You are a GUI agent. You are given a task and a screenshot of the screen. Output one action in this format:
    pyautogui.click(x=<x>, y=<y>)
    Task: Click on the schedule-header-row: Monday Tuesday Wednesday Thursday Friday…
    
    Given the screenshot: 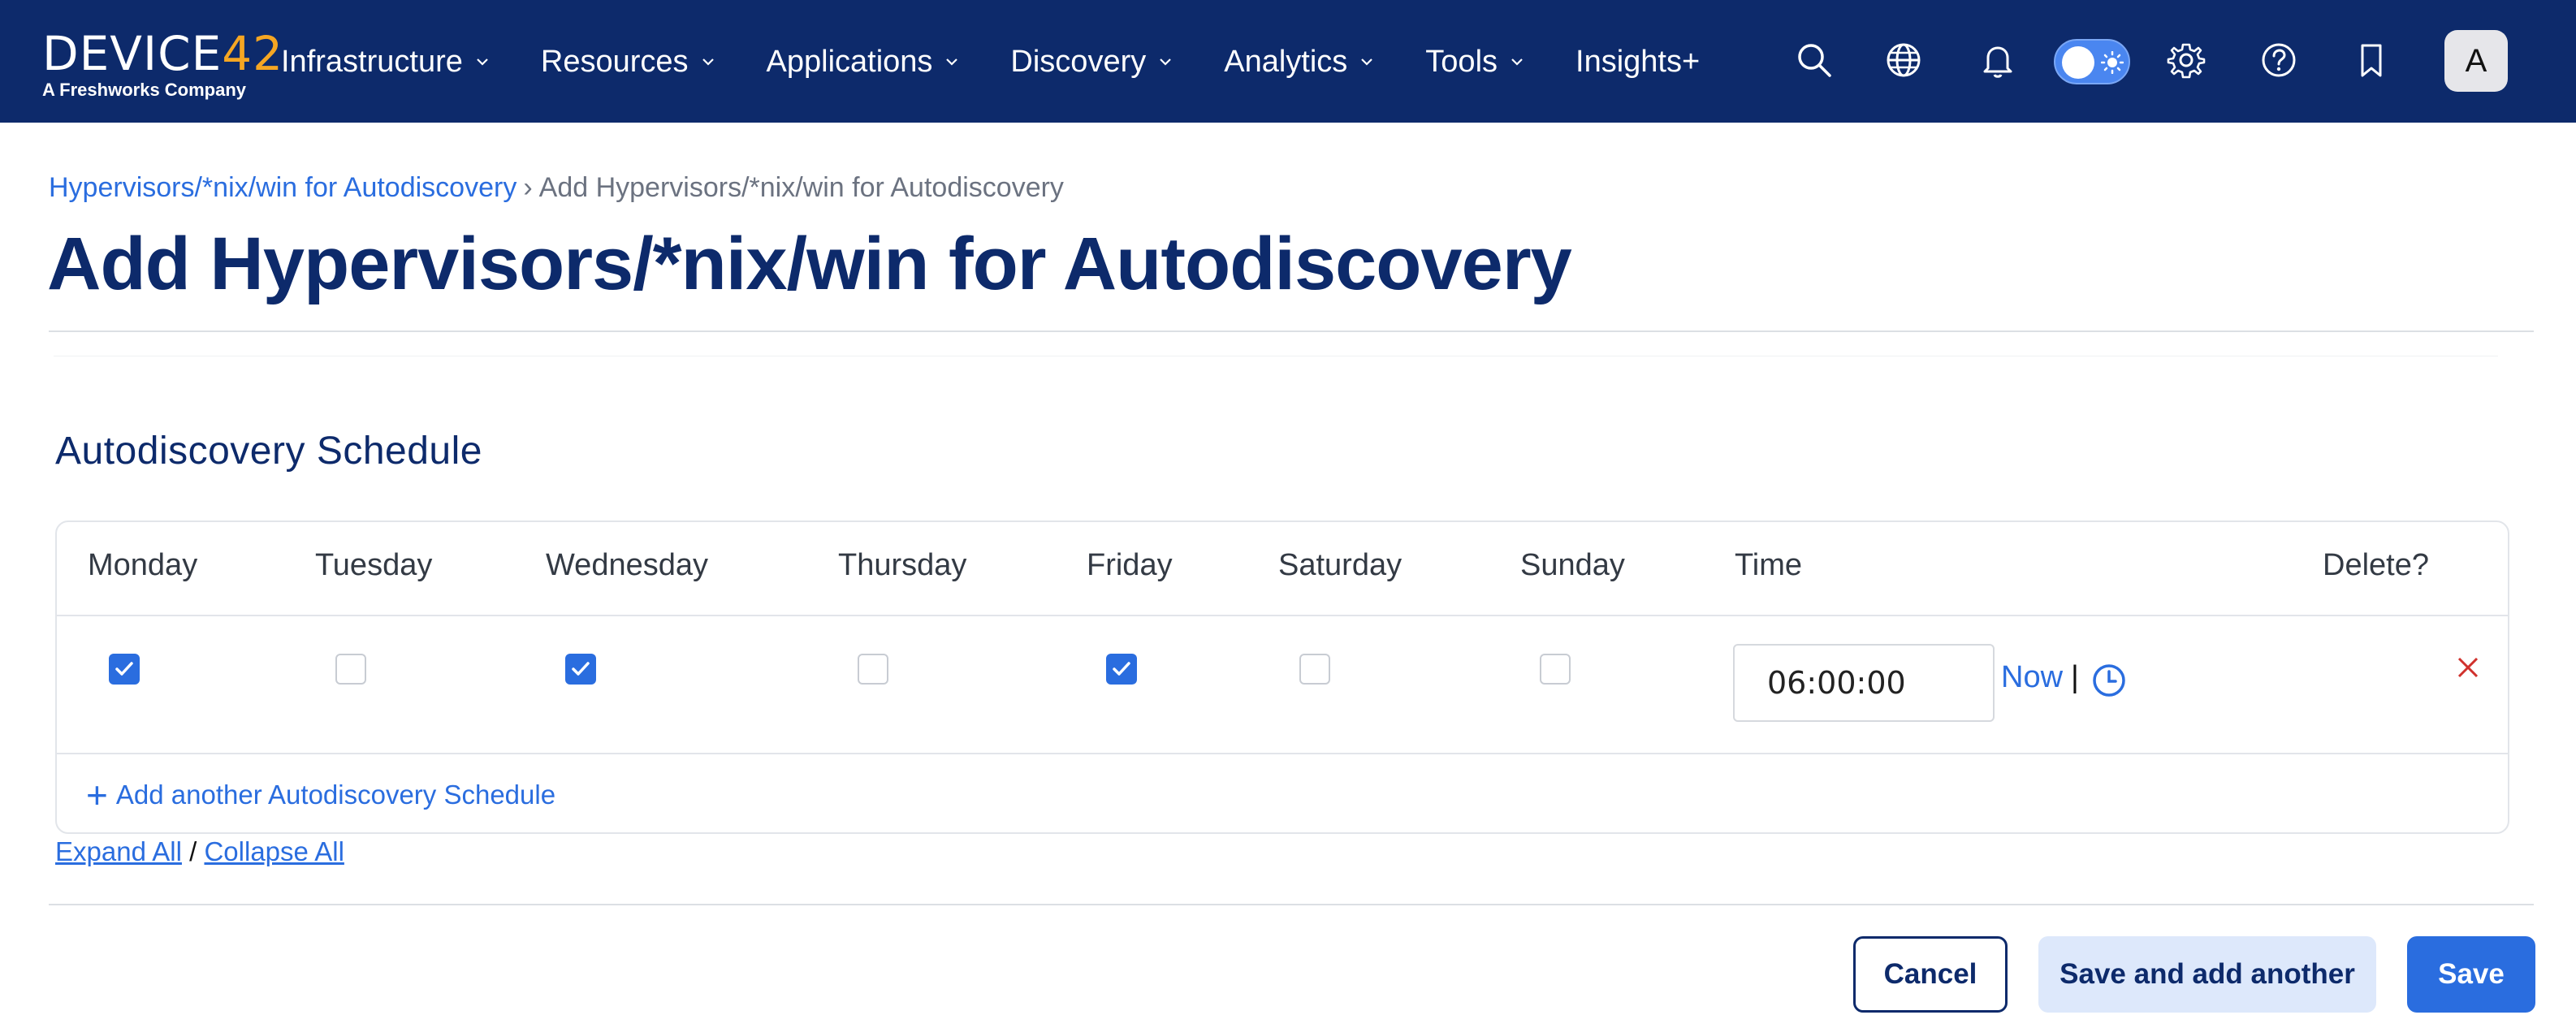 What is the action you would take?
    pyautogui.click(x=1283, y=569)
    